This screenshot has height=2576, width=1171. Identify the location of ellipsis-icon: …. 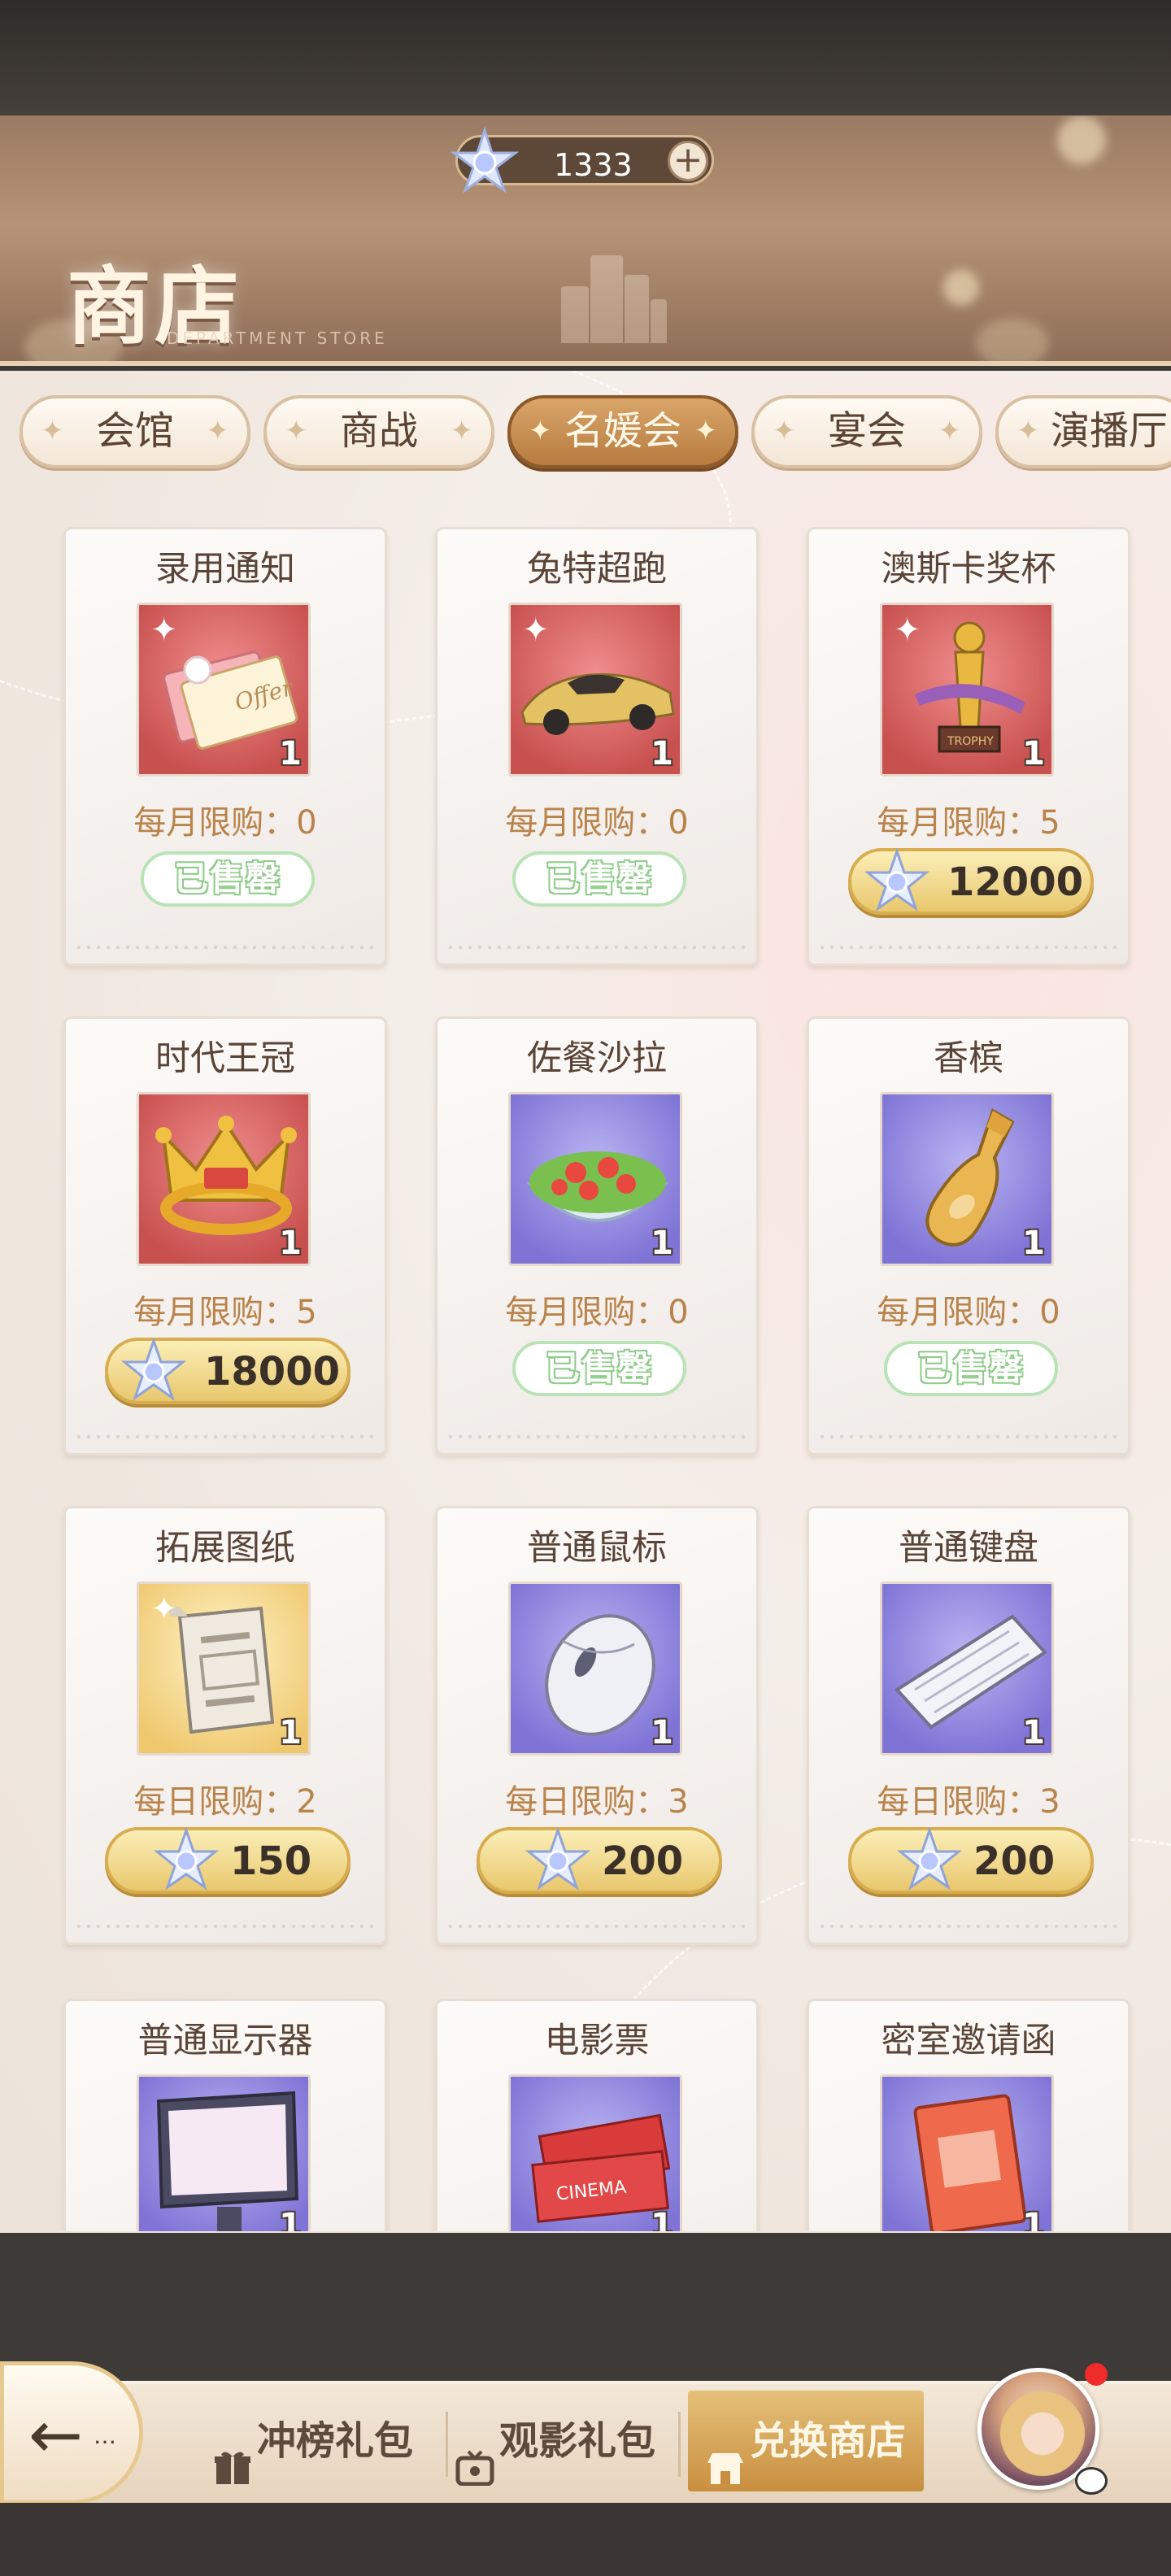
(105, 2436).